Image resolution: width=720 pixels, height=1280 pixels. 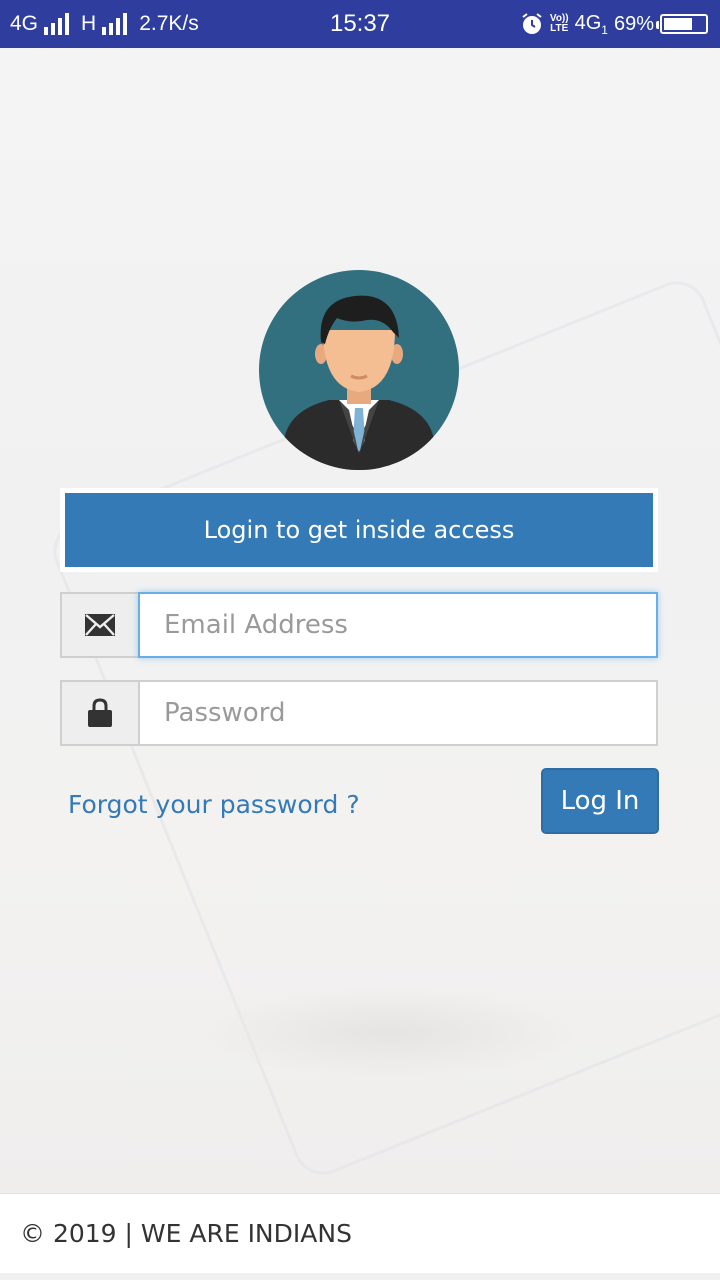 I want to click on alarm-icon, so click(x=532, y=23).